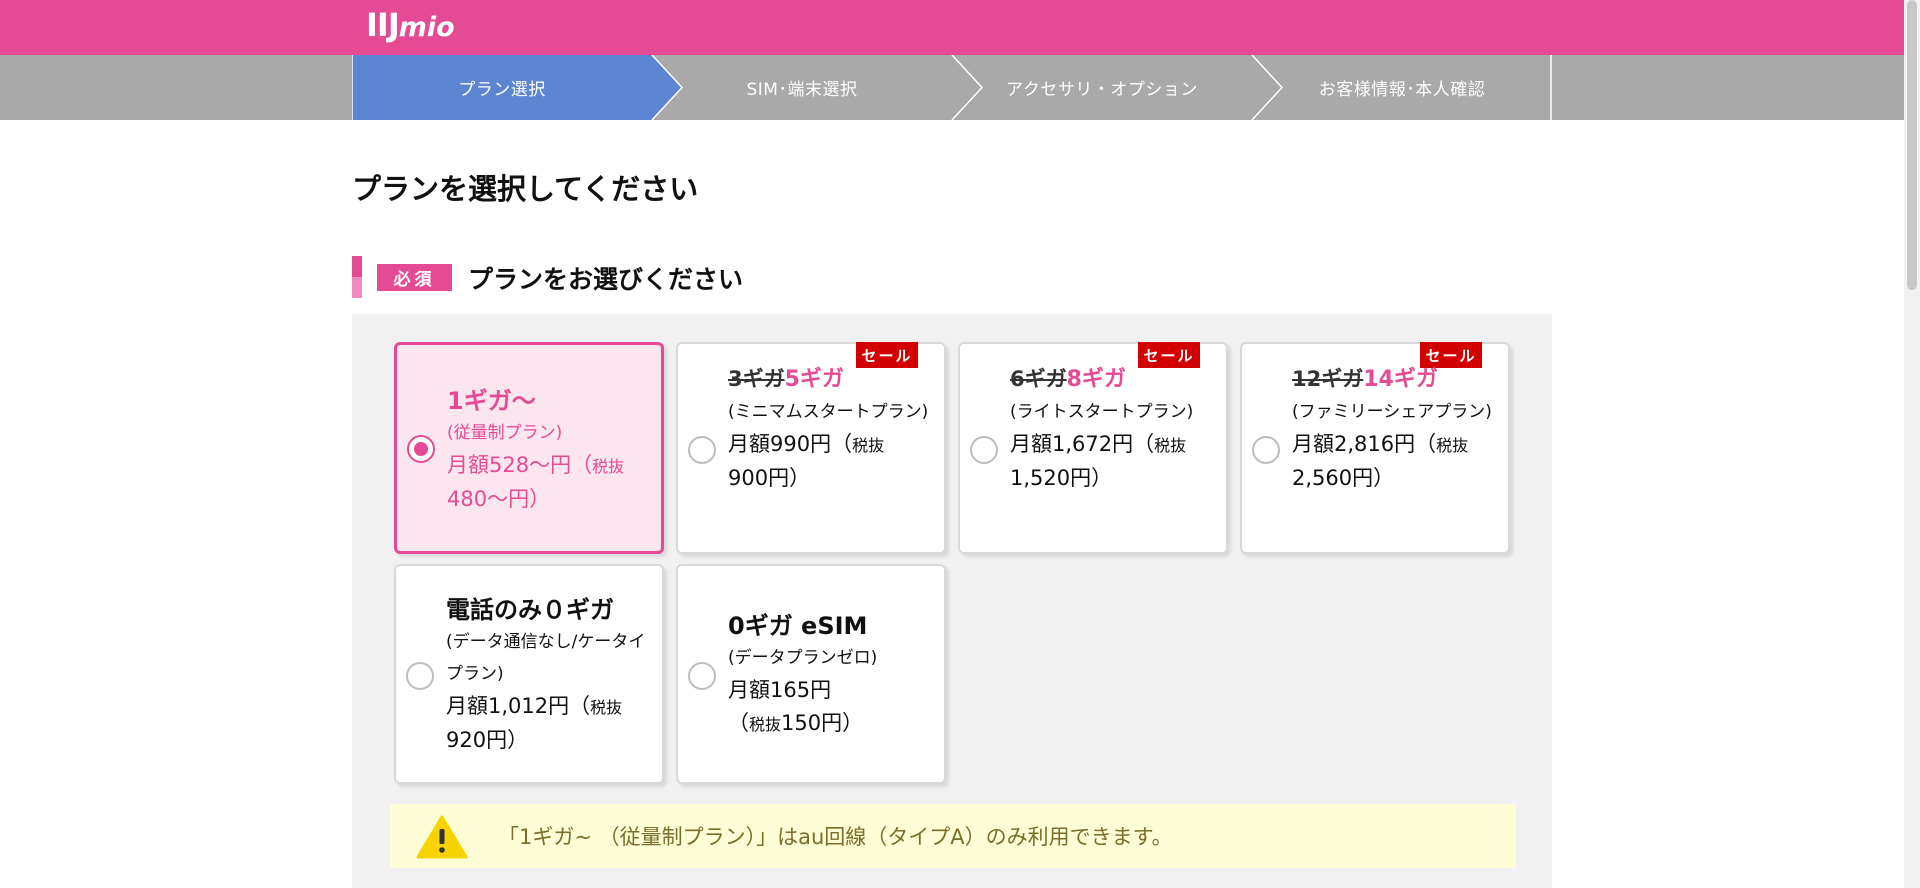 This screenshot has height=888, width=1920. Describe the element at coordinates (414, 277) in the screenshot. I see `required-badge: 必須` at that location.